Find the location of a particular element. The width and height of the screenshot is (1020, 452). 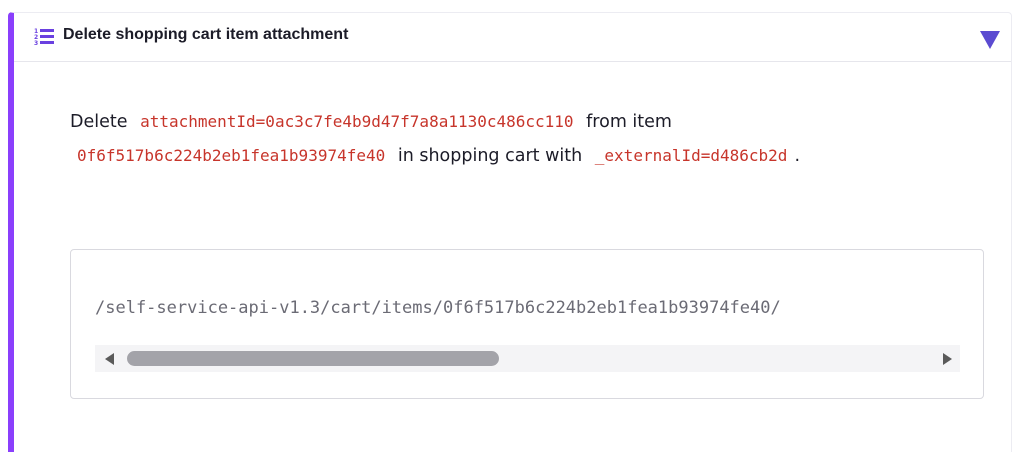

section-title: Delete shopping cart item attachment is located at coordinates (206, 34).